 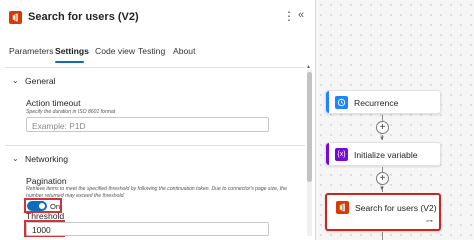 I want to click on active-tab-indicator, so click(x=69, y=62).